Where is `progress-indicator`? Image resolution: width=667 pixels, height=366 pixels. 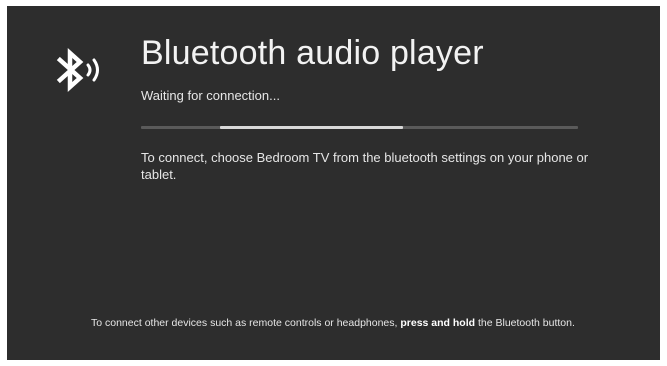
progress-indicator is located at coordinates (311, 127).